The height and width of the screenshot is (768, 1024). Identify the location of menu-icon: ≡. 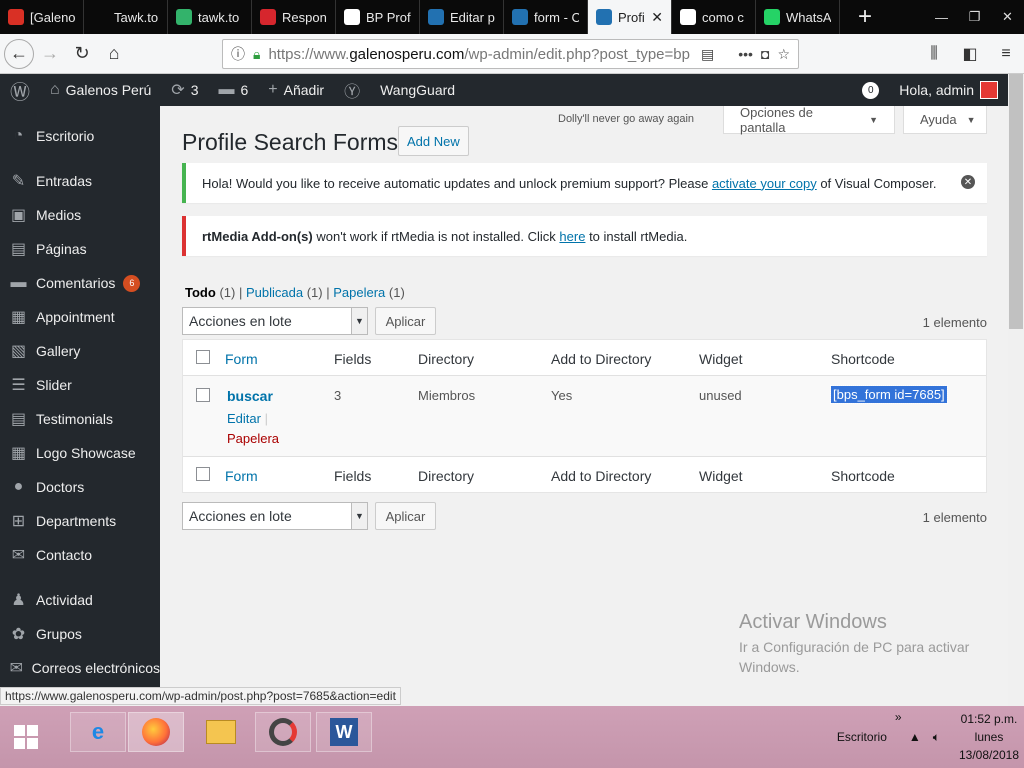
(1006, 54).